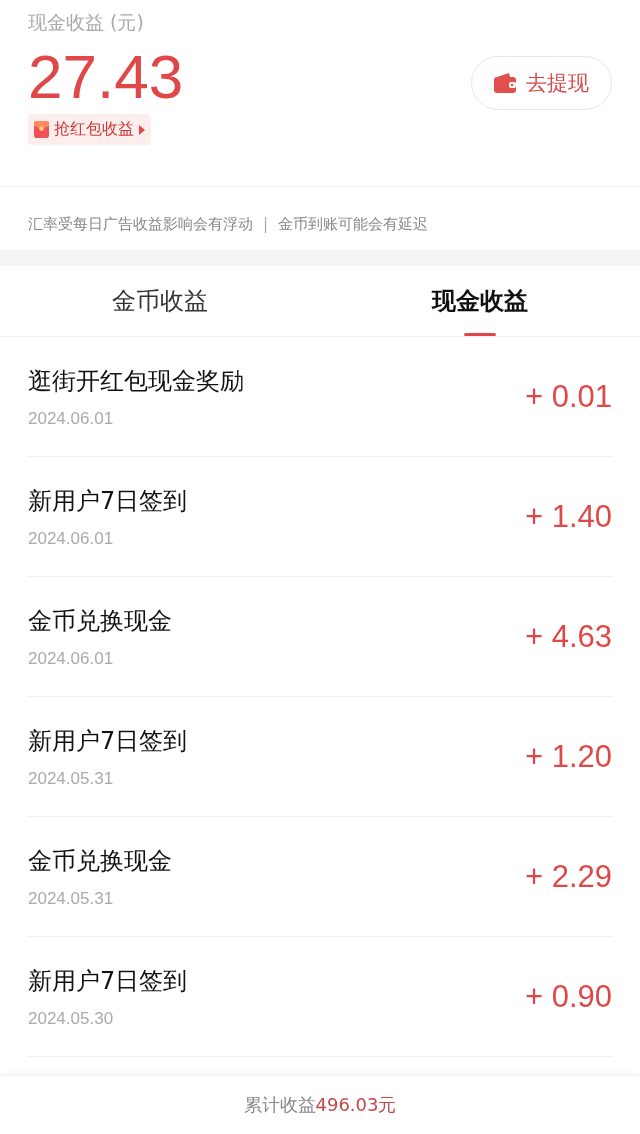 The height and width of the screenshot is (1134, 640). I want to click on record-amount: + 1.20, so click(568, 756).